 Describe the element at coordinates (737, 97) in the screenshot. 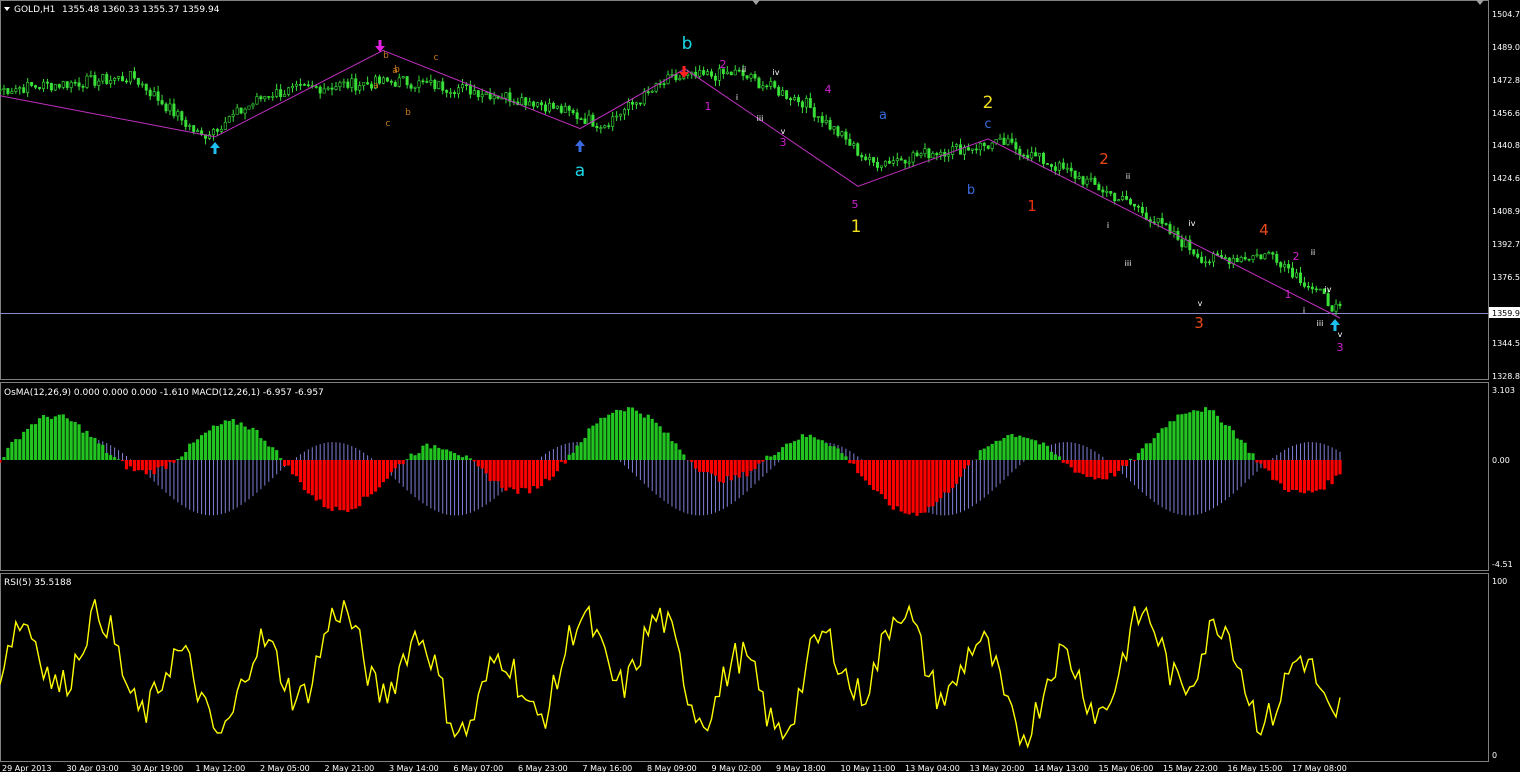

I see `wave-label: i` at that location.